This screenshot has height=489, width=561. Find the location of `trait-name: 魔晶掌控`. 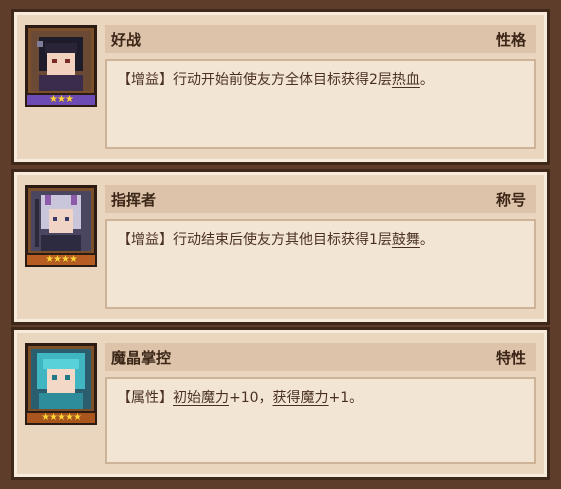

trait-name: 魔晶掌控 is located at coordinates (141, 357).